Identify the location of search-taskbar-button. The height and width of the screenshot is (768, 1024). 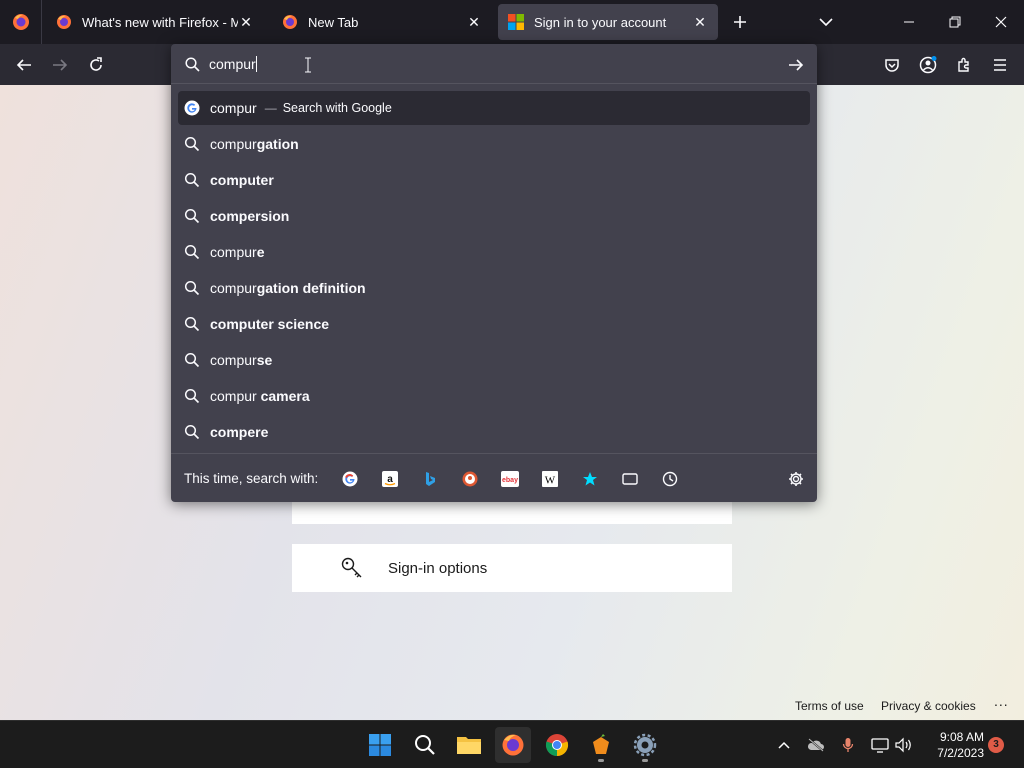
(425, 745).